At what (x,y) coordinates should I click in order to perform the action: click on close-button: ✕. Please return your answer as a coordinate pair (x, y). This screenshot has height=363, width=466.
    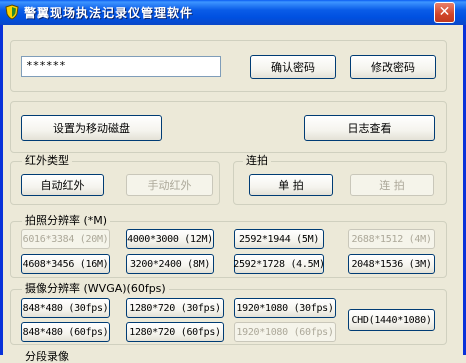
    Looking at the image, I should click on (444, 12).